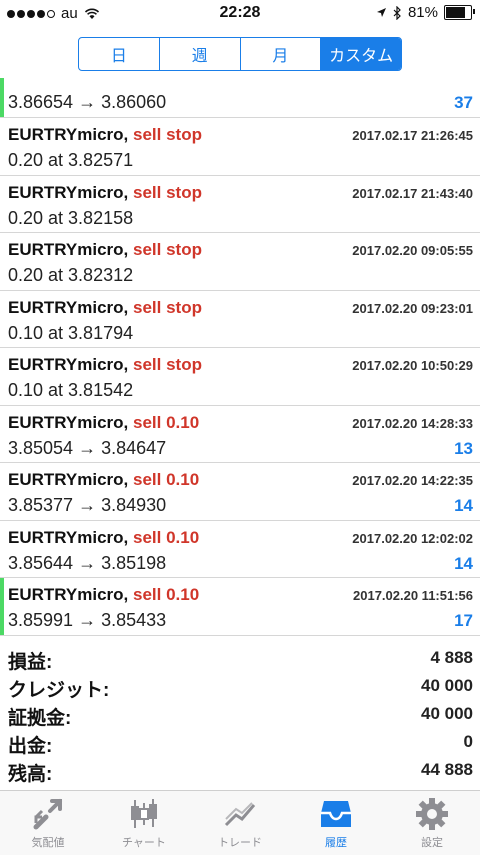 This screenshot has width=480, height=855. I want to click on quotes-icon, so click(47, 814).